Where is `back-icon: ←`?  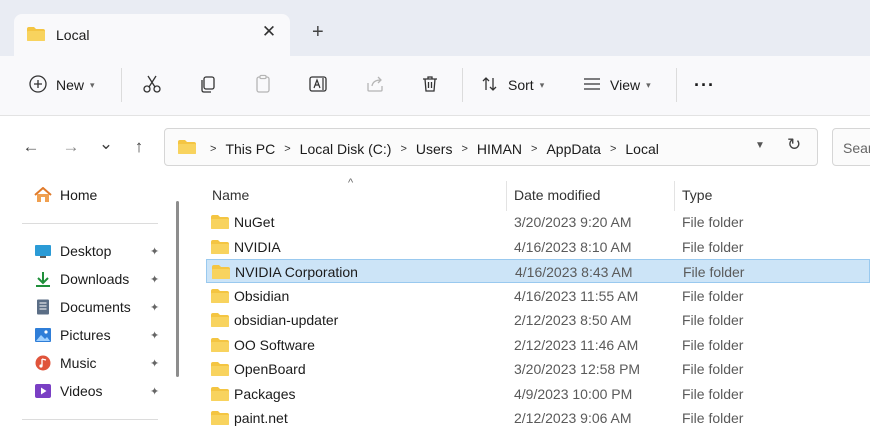 back-icon: ← is located at coordinates (31, 147).